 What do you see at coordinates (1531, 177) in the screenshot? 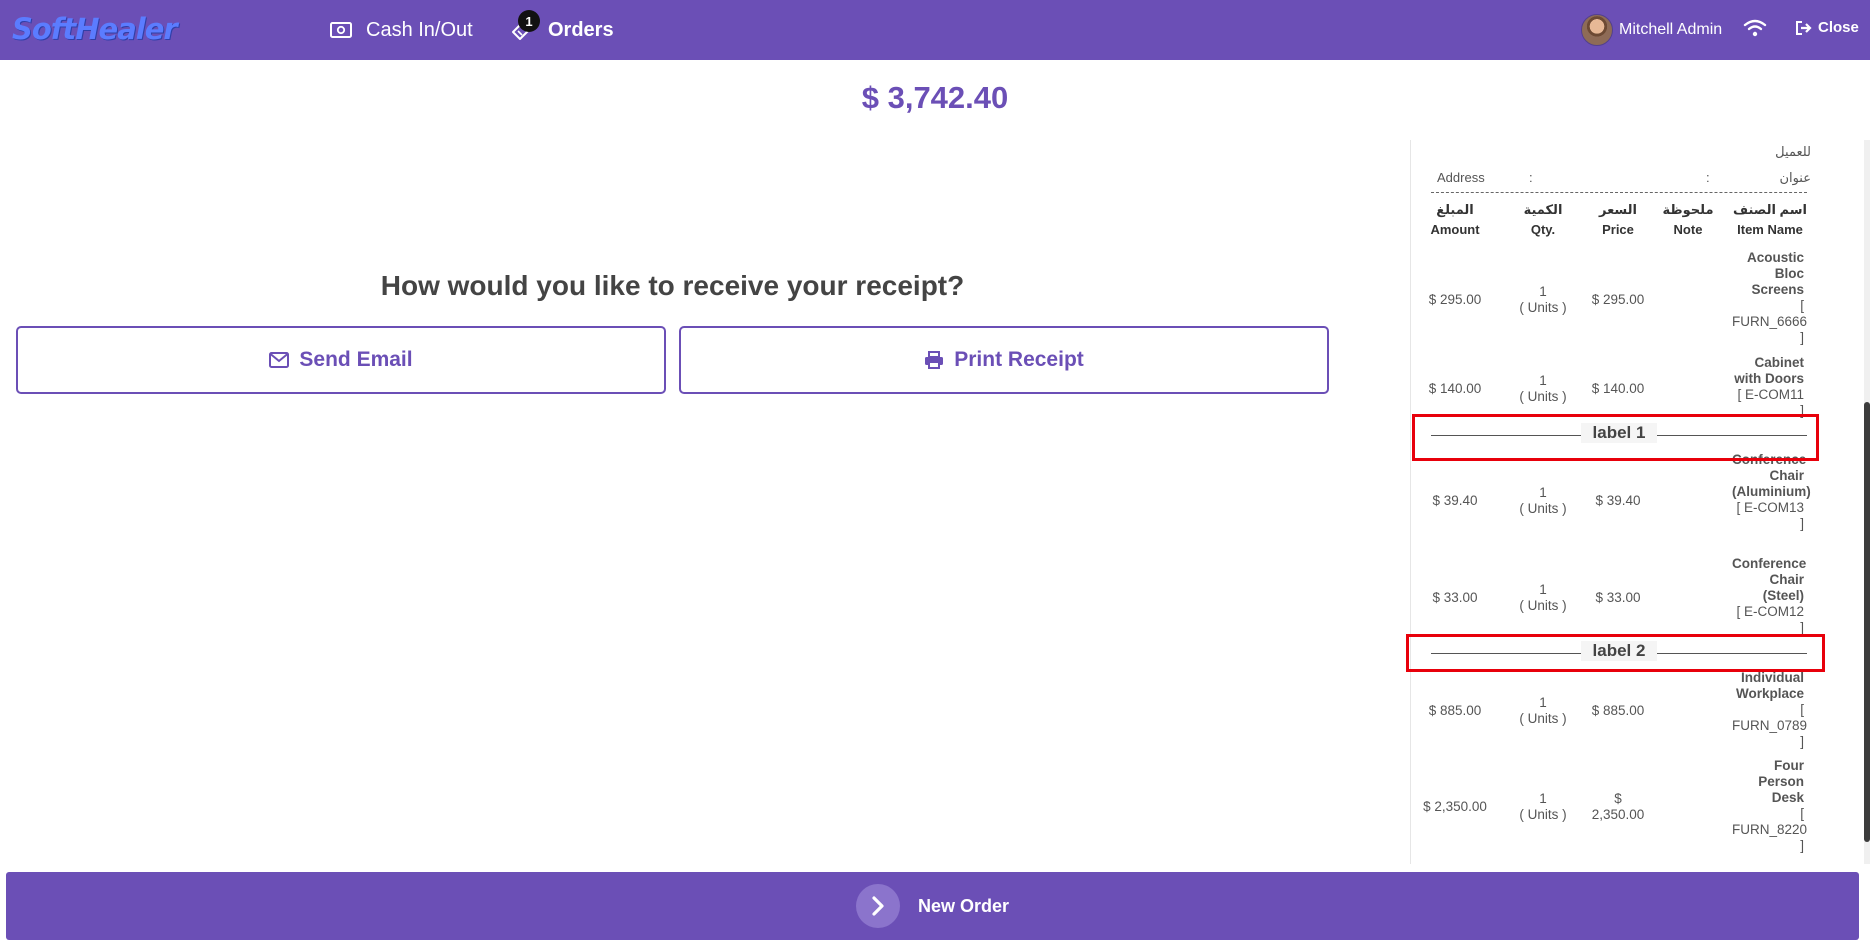
I see `address-colon: :` at bounding box center [1531, 177].